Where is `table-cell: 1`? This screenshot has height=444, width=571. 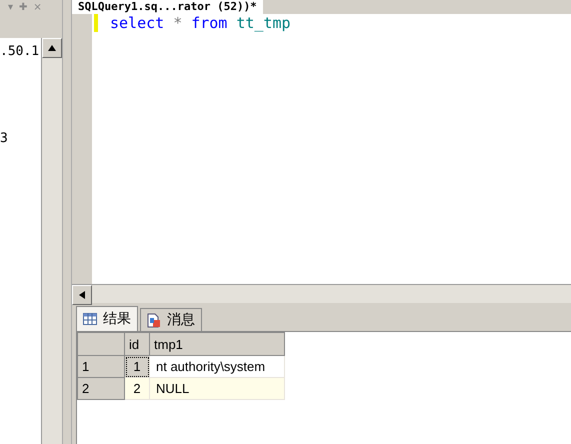 table-cell: 1 is located at coordinates (137, 367).